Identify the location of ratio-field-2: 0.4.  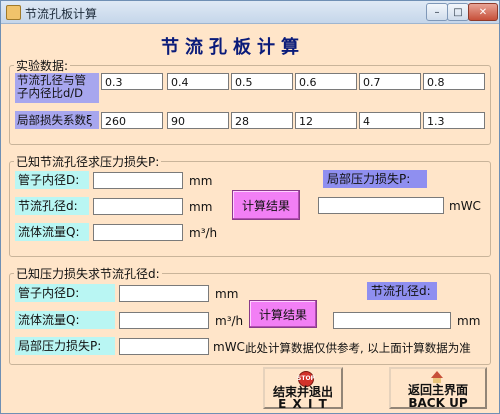
(198, 81).